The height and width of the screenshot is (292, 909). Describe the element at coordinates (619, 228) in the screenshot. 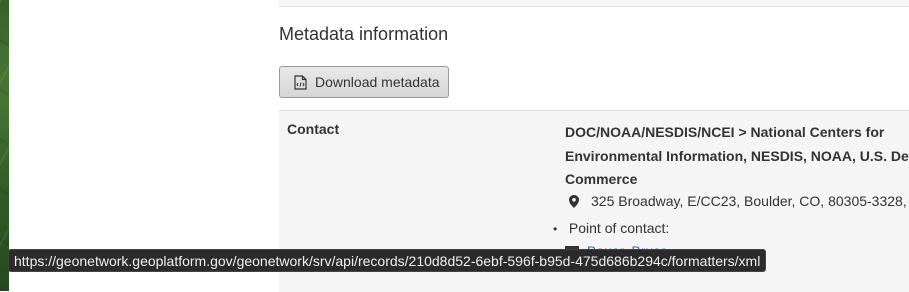

I see `point-of-contact-label: Point of contact:` at that location.